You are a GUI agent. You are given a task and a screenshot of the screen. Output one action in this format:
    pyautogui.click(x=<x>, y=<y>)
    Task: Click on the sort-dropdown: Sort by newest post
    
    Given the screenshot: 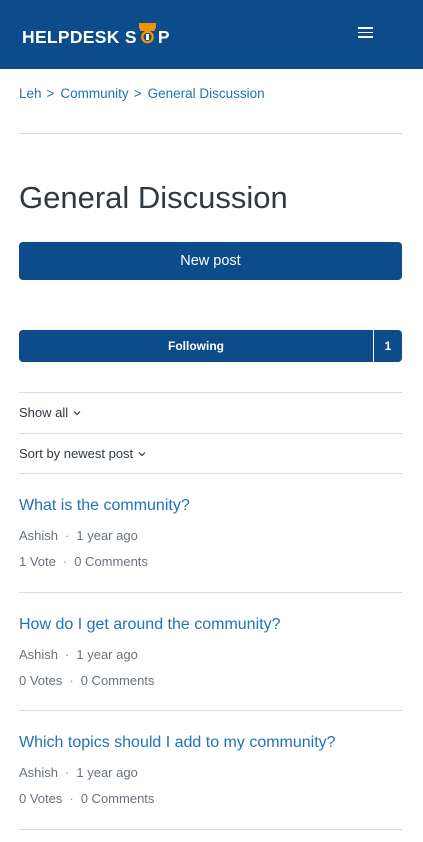 What is the action you would take?
    pyautogui.click(x=82, y=453)
    